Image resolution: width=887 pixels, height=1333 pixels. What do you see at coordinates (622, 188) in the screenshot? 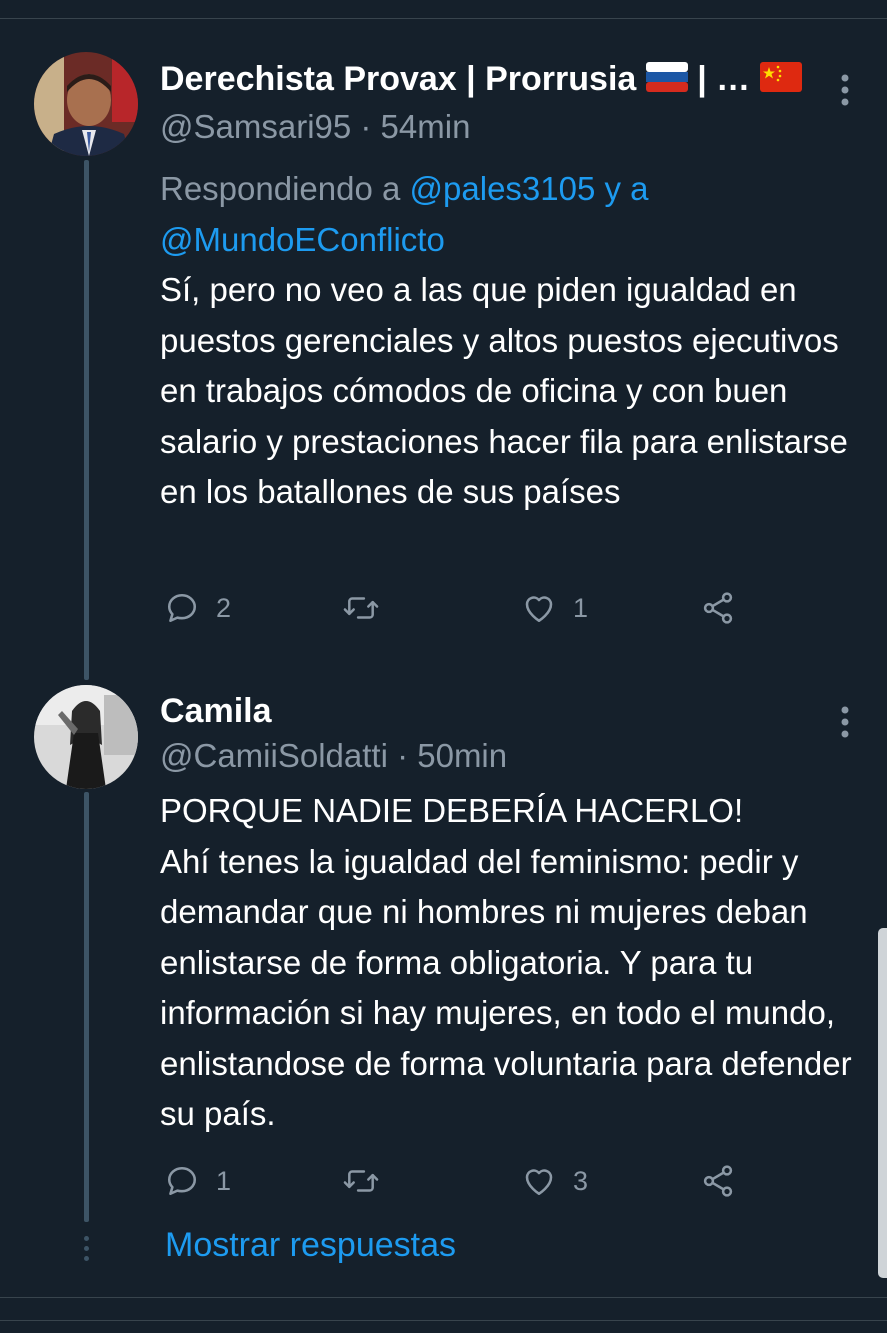
I see `replying-conjunction: y a` at bounding box center [622, 188].